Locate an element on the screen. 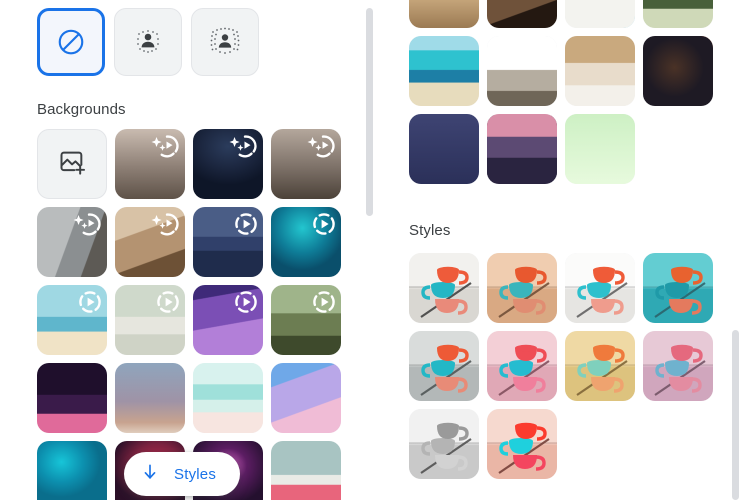 This screenshot has width=750, height=500. living-room-arch is located at coordinates (150, 164).